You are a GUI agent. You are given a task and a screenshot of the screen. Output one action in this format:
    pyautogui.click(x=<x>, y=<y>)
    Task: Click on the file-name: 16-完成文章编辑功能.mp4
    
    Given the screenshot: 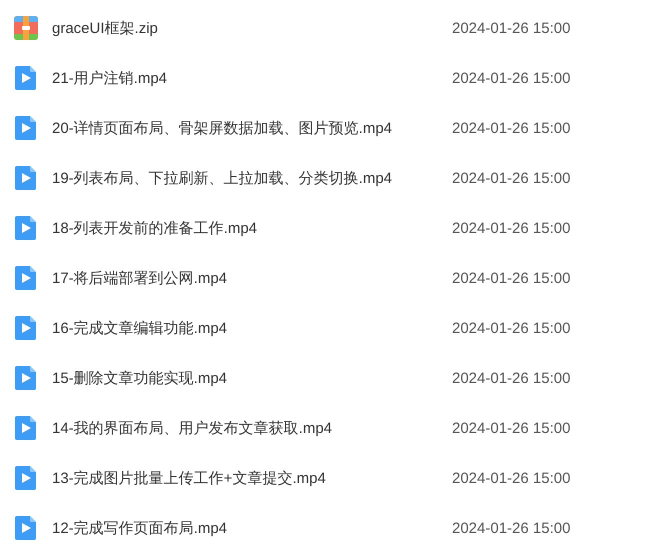 What is the action you would take?
    pyautogui.click(x=252, y=328)
    